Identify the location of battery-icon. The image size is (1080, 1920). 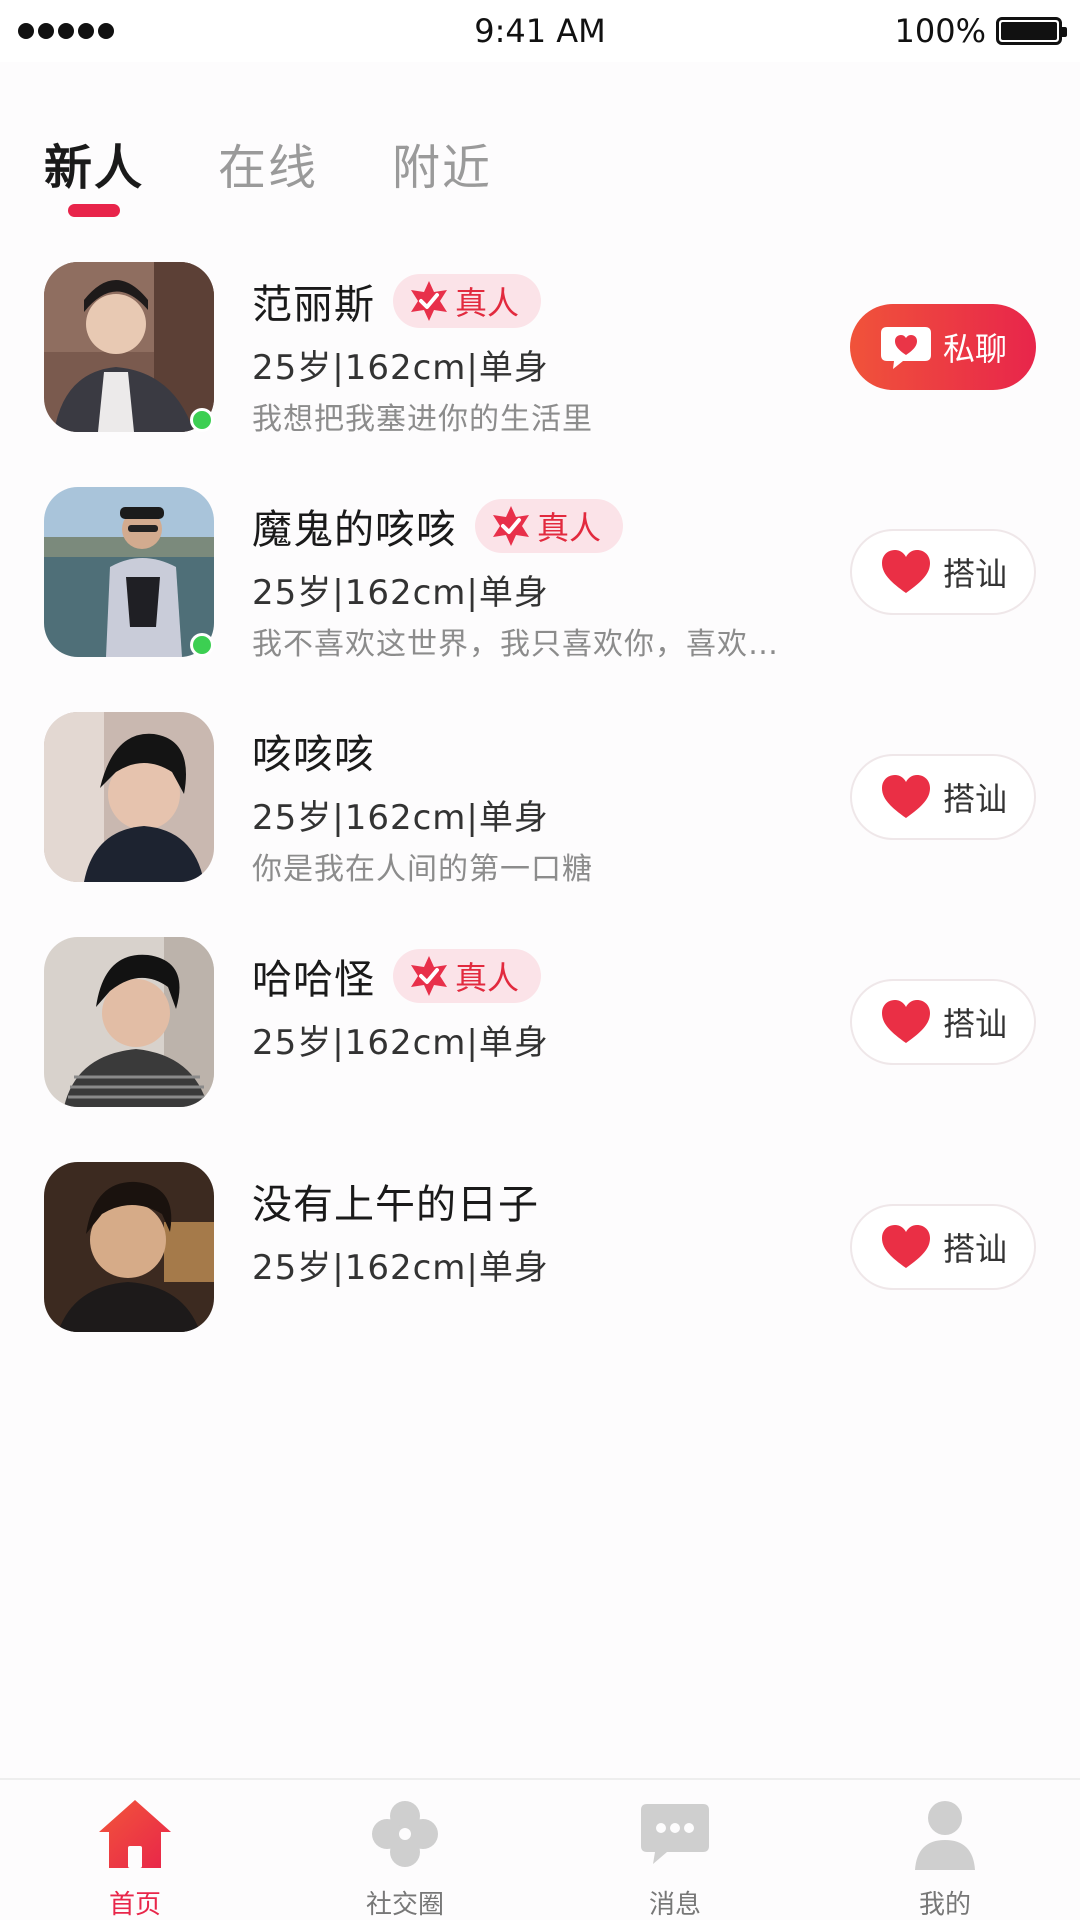
(1031, 31).